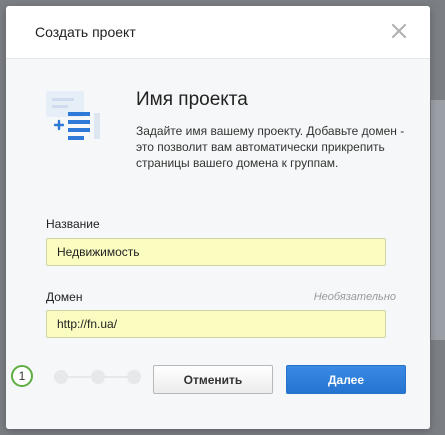 The image size is (445, 435). Describe the element at coordinates (85, 32) in the screenshot. I see `dialog-title: Создать проект` at that location.